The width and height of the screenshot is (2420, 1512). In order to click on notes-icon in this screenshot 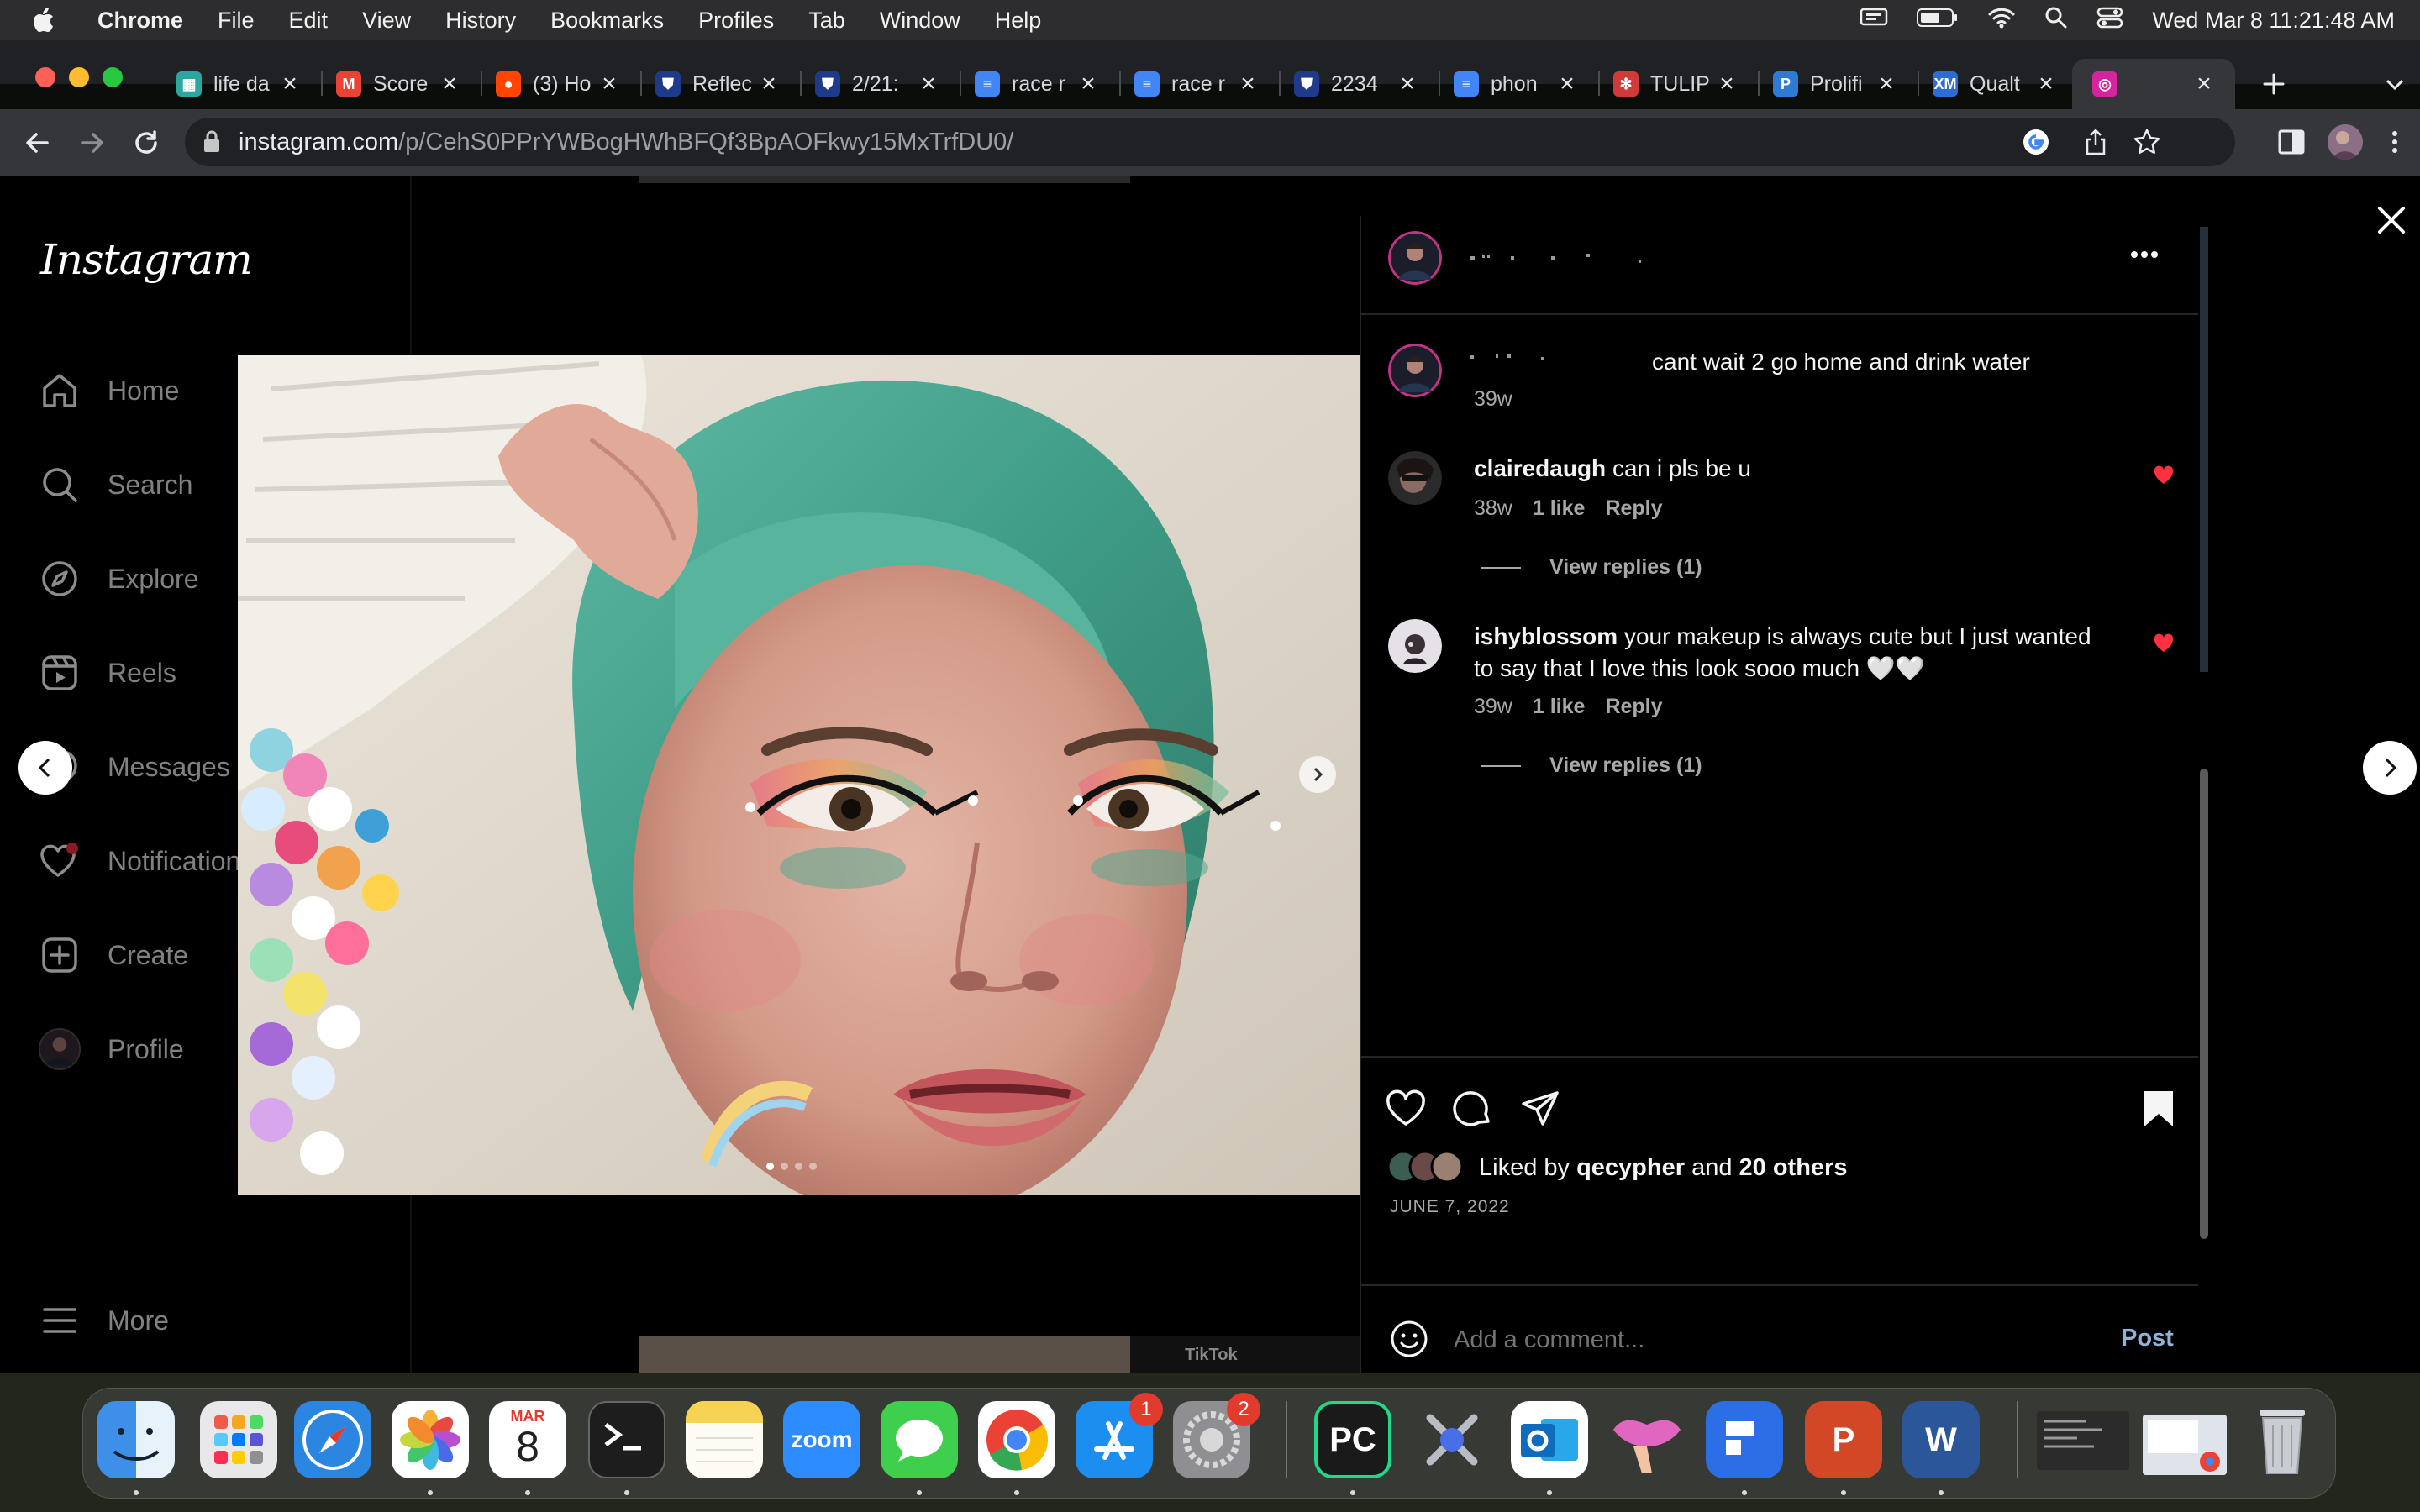, I will do `click(724, 1439)`.